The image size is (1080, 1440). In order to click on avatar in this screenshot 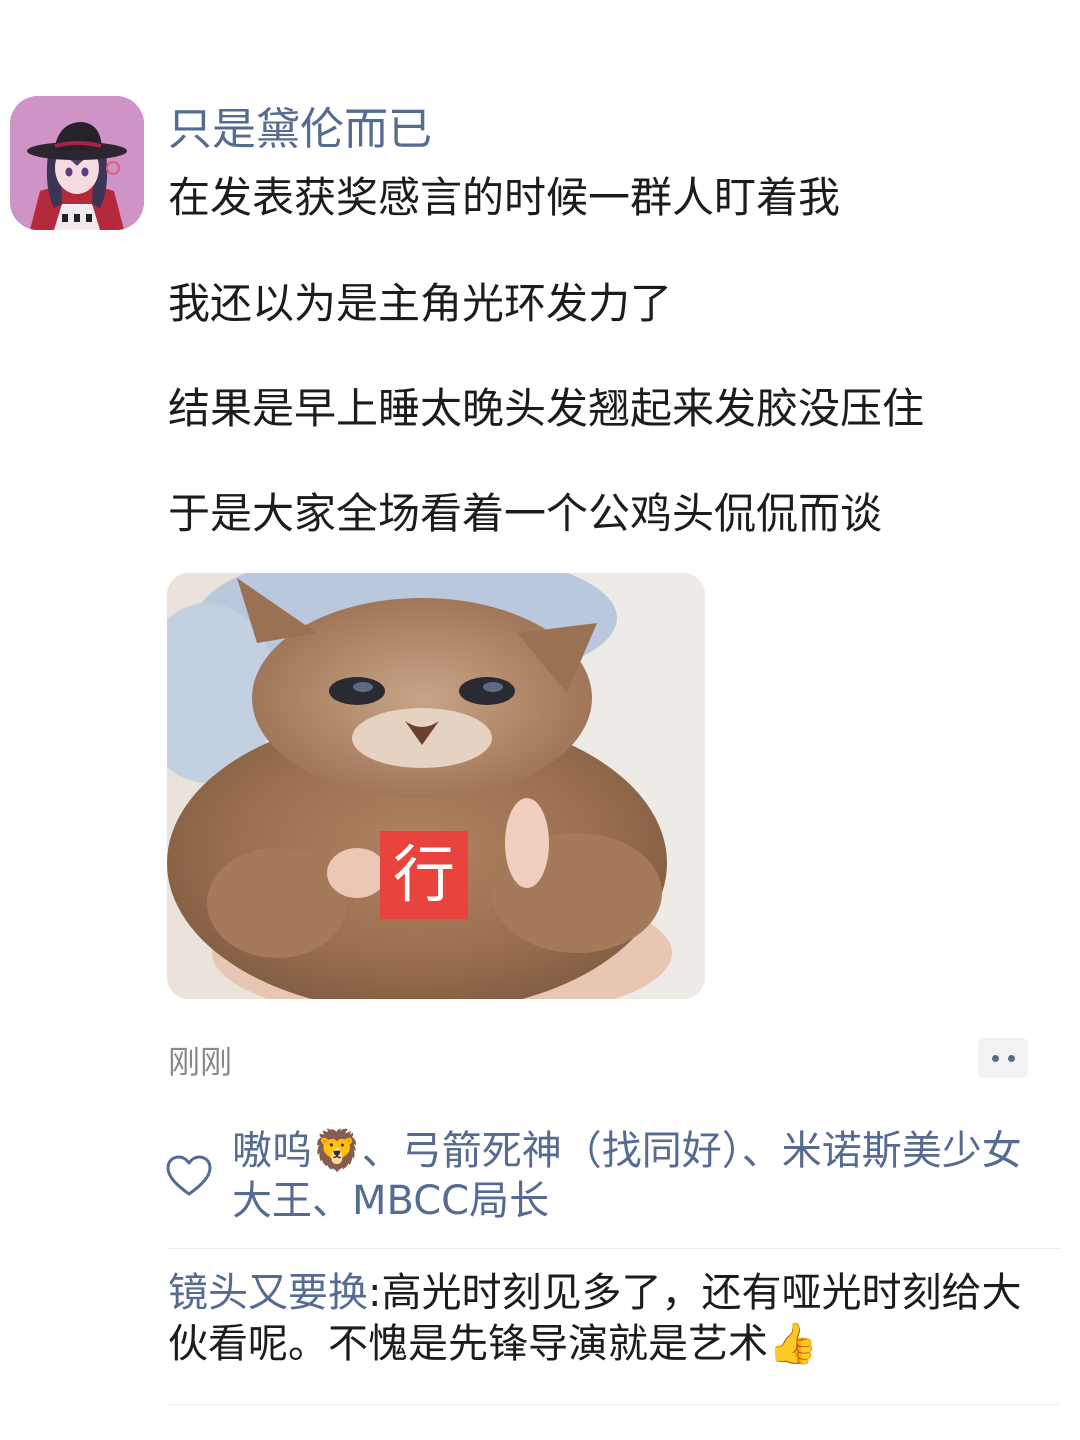, I will do `click(77, 163)`.